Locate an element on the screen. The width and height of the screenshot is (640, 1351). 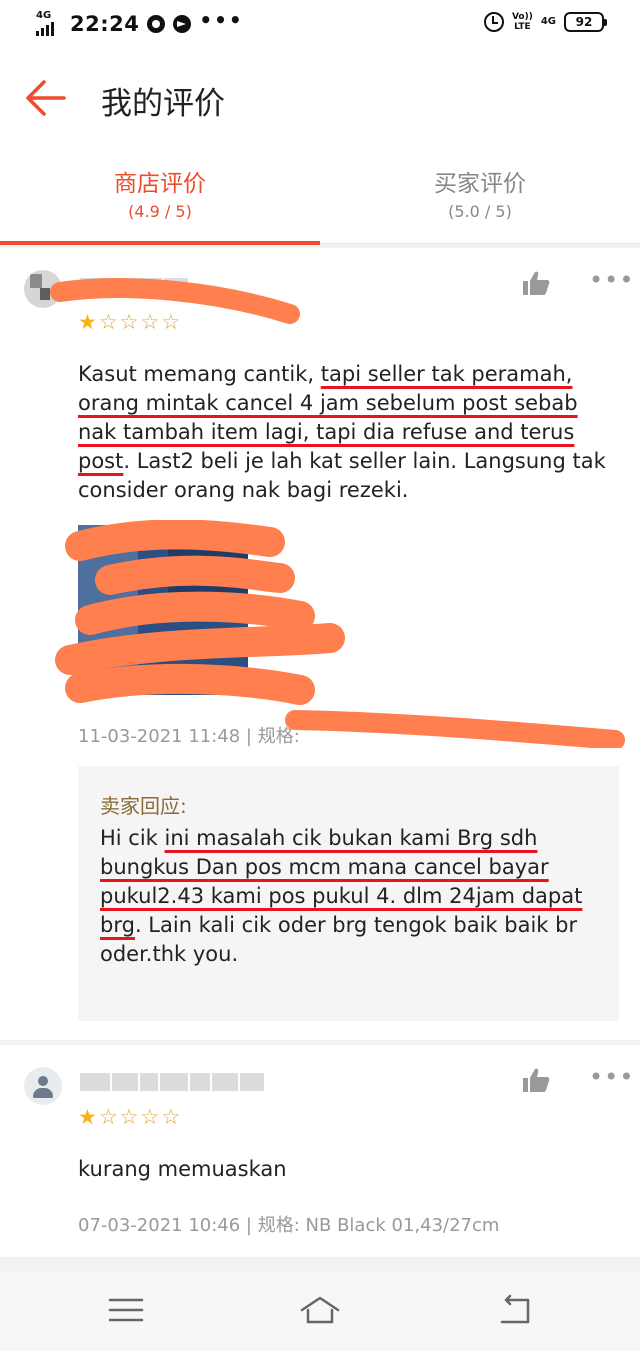
telegram-icon is located at coordinates (182, 24).